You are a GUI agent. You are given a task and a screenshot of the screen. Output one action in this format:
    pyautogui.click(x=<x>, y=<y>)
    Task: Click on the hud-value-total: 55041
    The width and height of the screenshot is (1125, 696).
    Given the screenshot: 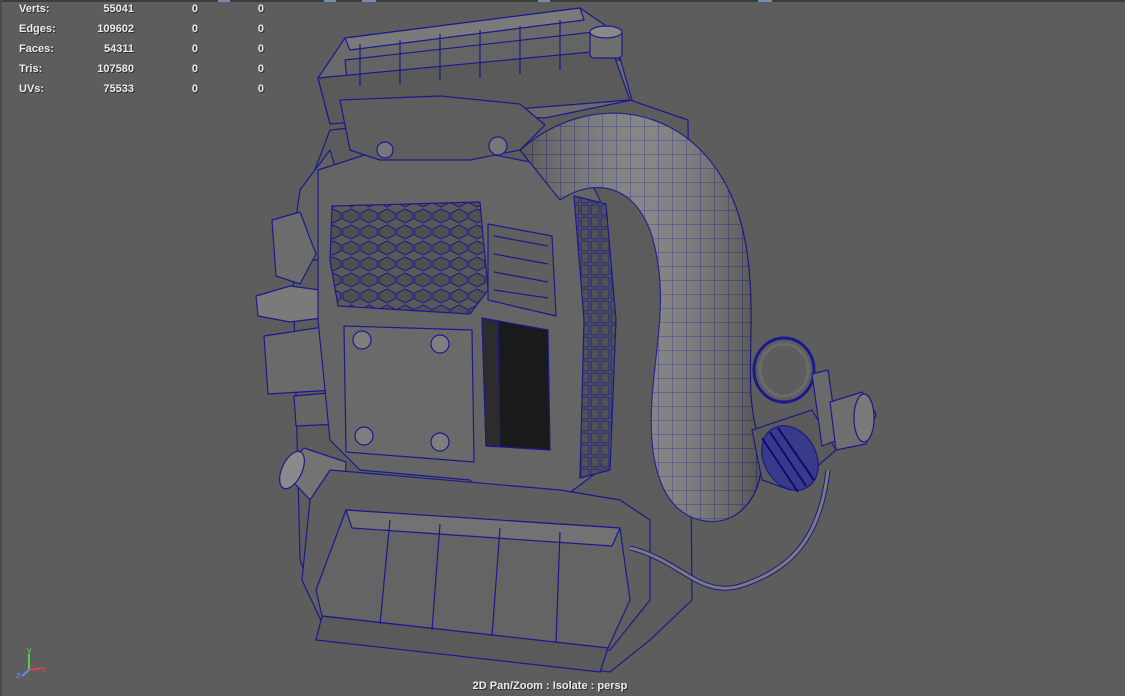 What is the action you would take?
    pyautogui.click(x=118, y=9)
    